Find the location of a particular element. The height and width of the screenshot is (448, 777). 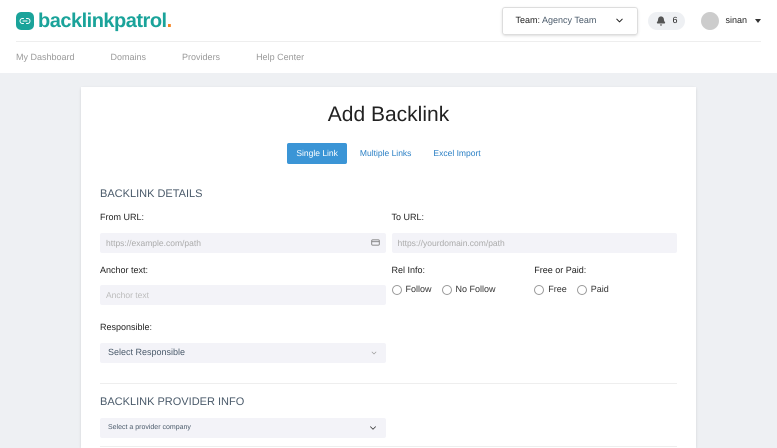

section-heading: BACKLINK PROVIDER INFO is located at coordinates (173, 402).